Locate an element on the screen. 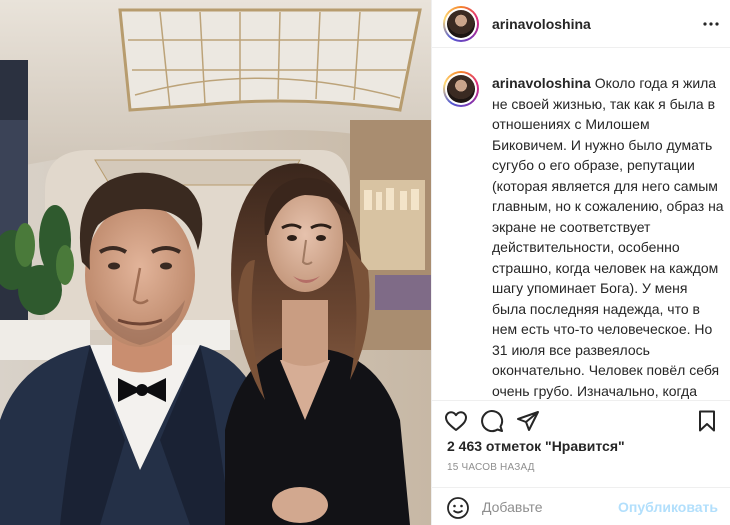 This screenshot has width=730, height=525. post-timestamp: 15 ЧАСОВ НАЗАД is located at coordinates (491, 467).